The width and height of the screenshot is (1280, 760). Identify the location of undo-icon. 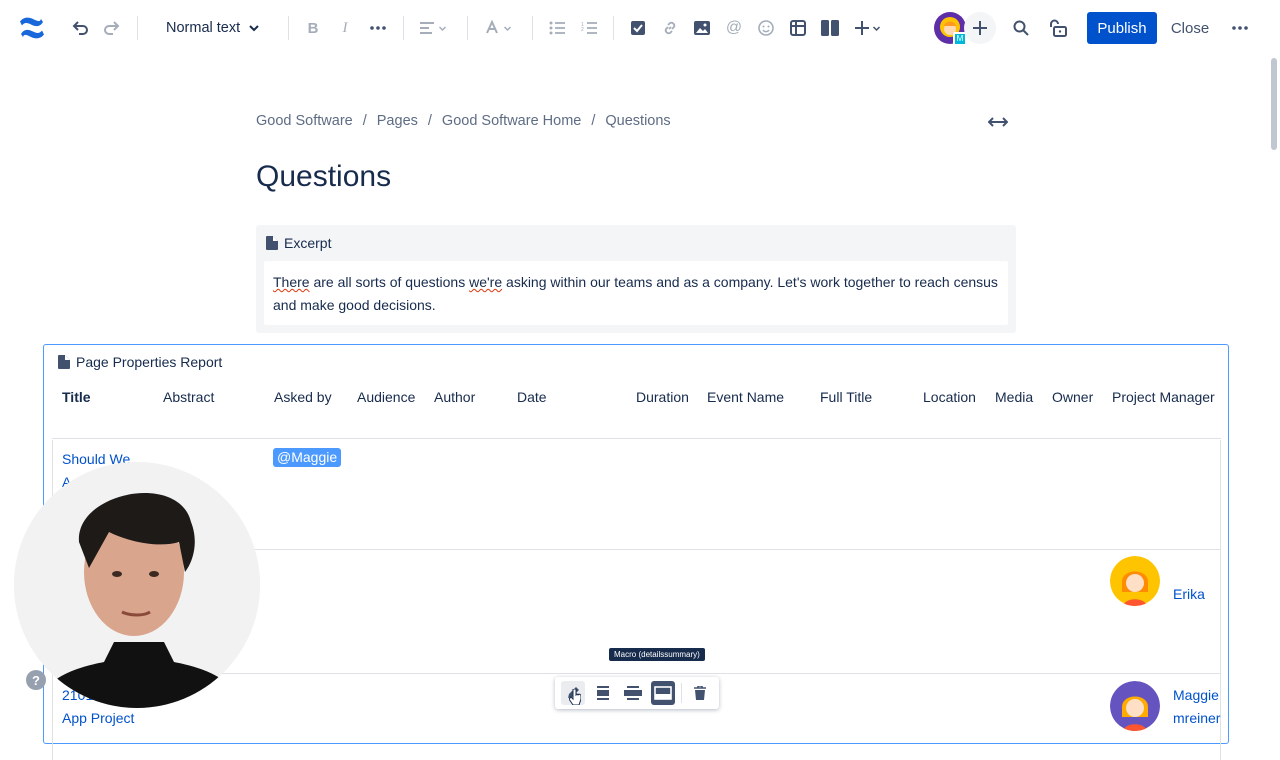
(80, 28).